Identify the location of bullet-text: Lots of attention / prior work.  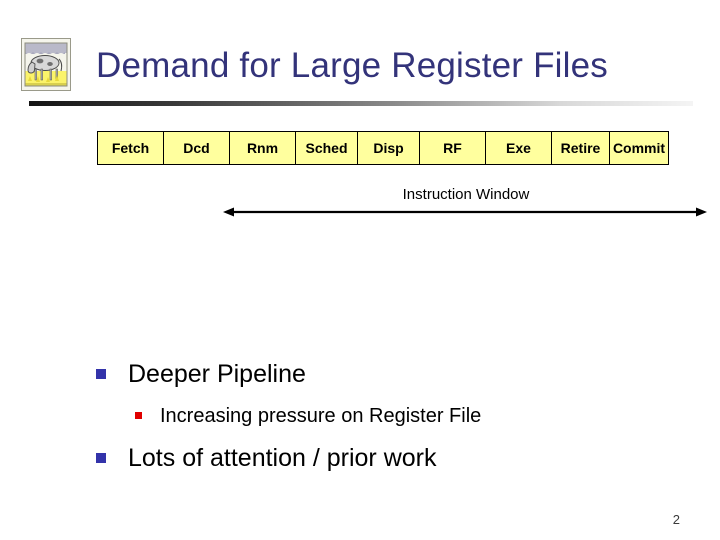
(282, 458).